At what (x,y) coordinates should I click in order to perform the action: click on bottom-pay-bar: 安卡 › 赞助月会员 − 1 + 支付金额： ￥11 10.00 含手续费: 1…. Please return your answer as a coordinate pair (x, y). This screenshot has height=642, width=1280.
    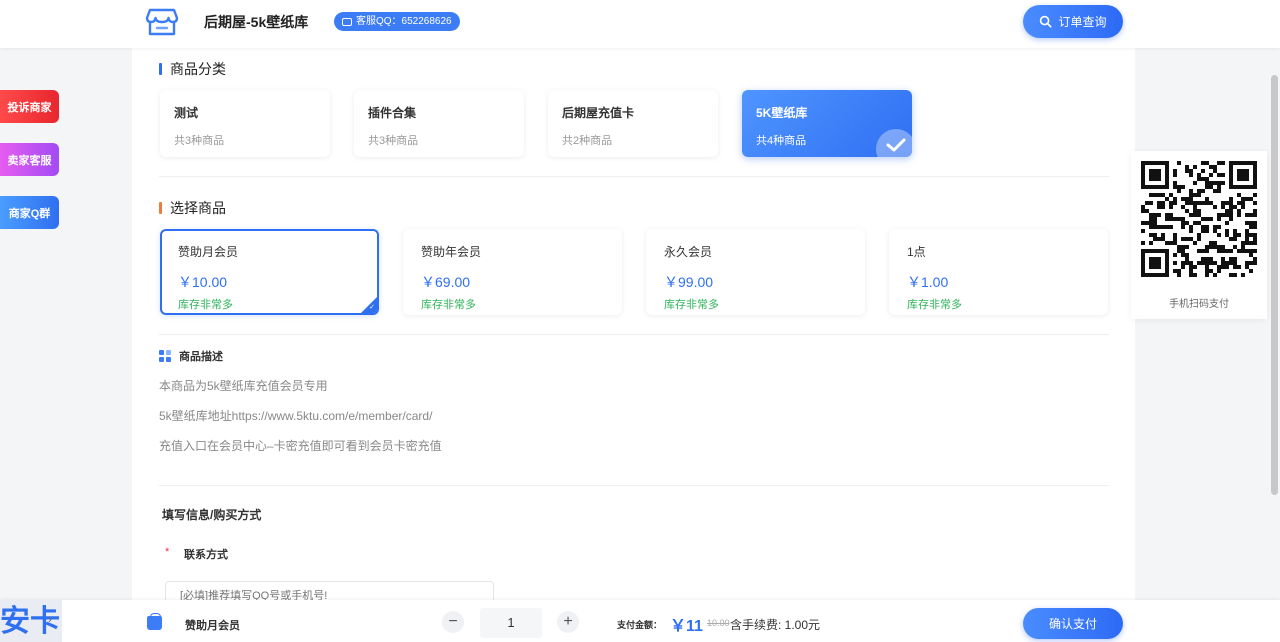
    Looking at the image, I should click on (640, 621).